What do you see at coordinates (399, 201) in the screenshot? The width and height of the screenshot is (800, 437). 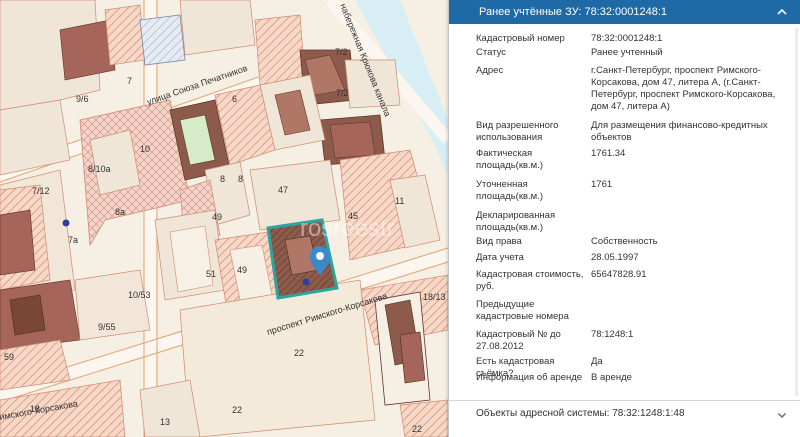 I see `svg-text: 11` at bounding box center [399, 201].